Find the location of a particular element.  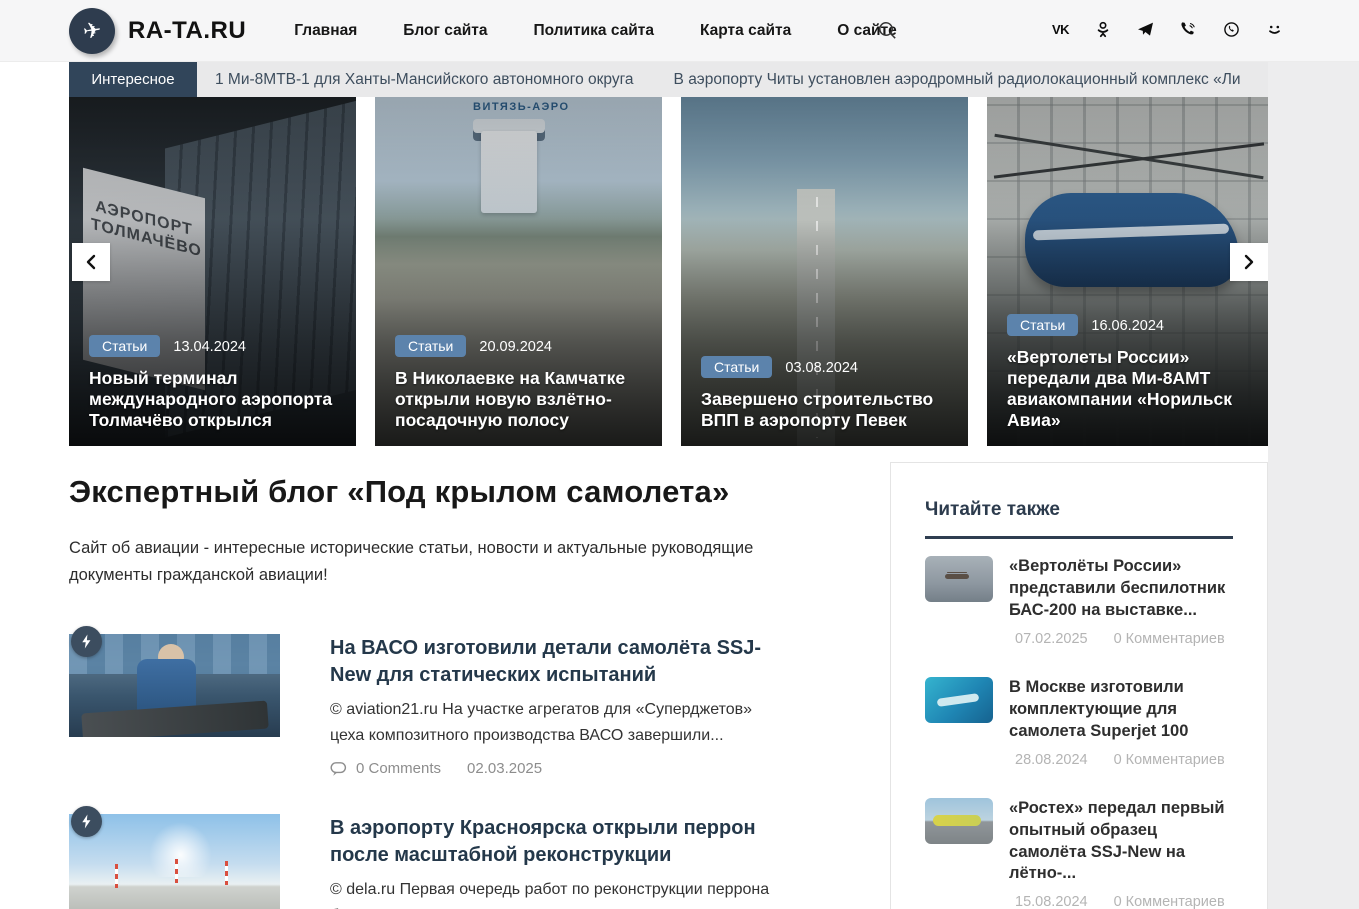

page-title: Экспертный блог «Под крылом самолета» is located at coordinates (399, 491).